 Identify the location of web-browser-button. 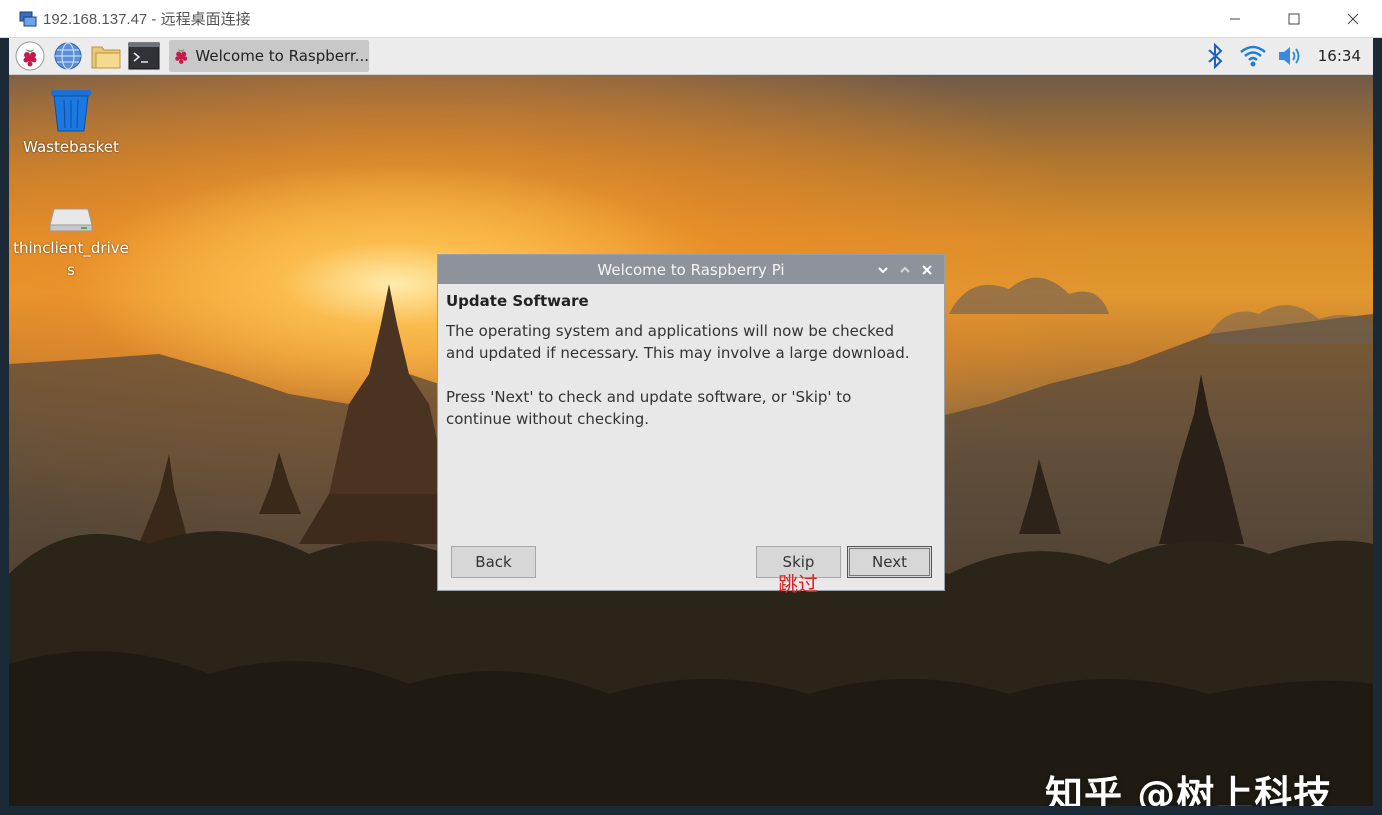
(68, 56).